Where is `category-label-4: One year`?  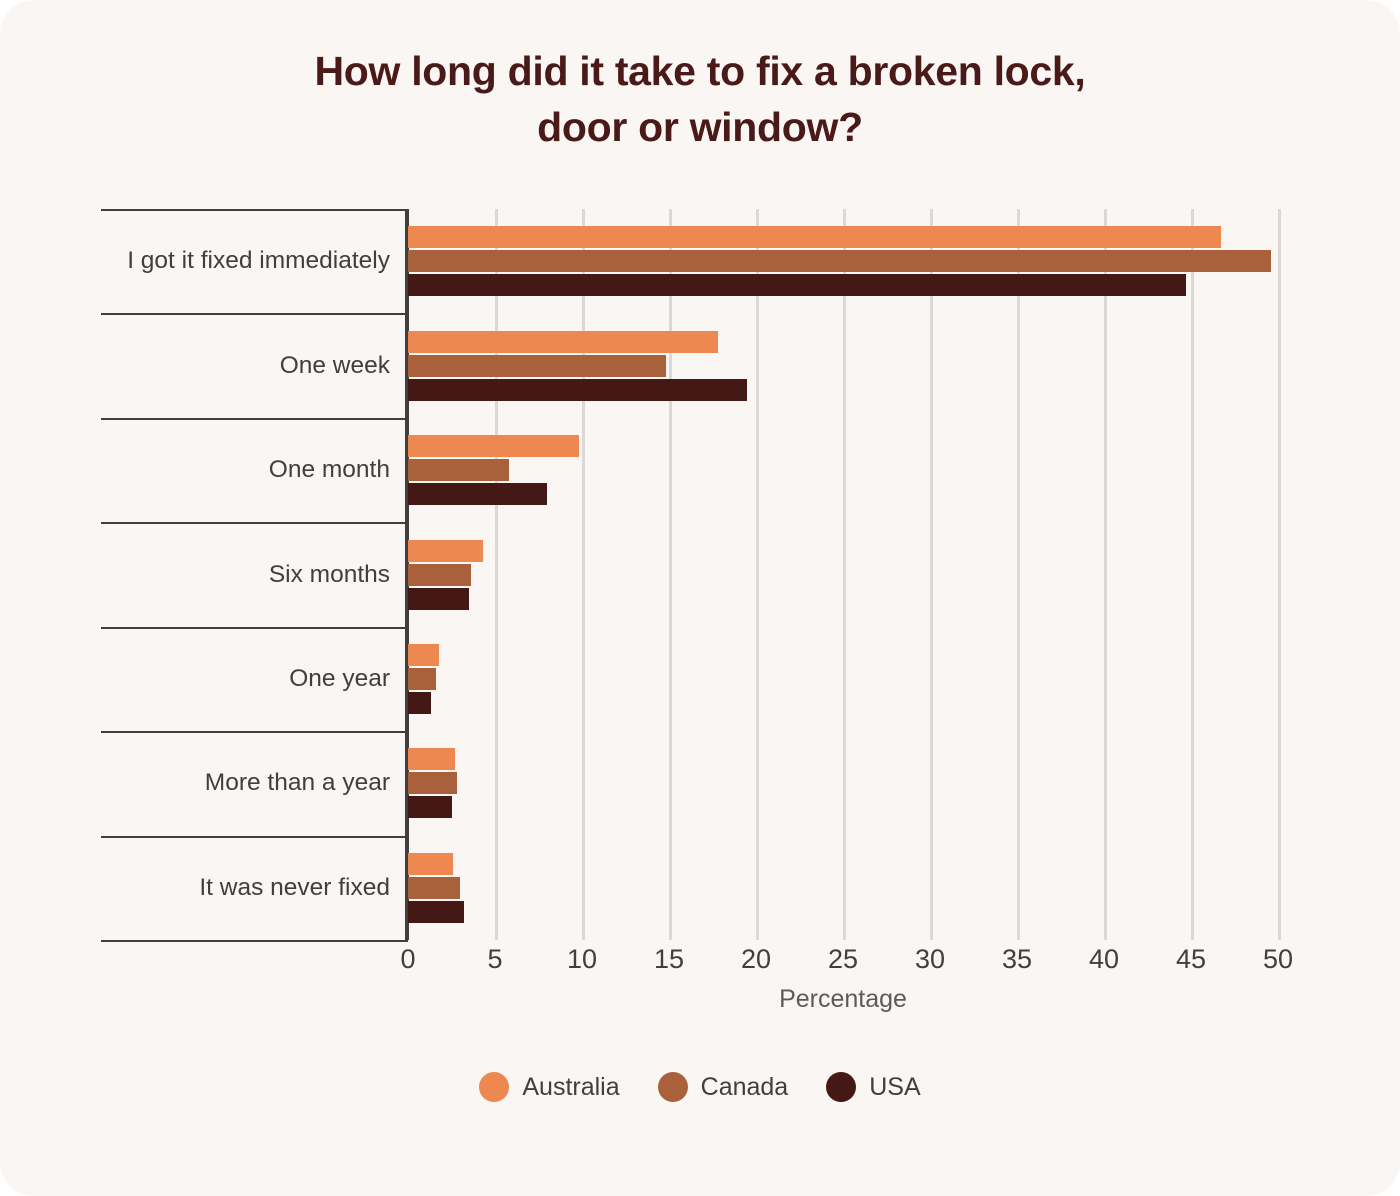 category-label-4: One year is located at coordinates (339, 678).